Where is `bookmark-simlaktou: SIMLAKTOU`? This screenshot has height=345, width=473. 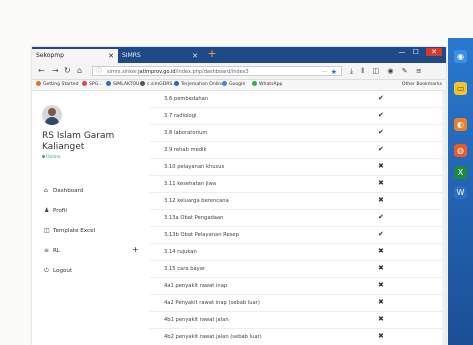
bookmark-simlaktou: SIMLAKTOU is located at coordinates (122, 85).